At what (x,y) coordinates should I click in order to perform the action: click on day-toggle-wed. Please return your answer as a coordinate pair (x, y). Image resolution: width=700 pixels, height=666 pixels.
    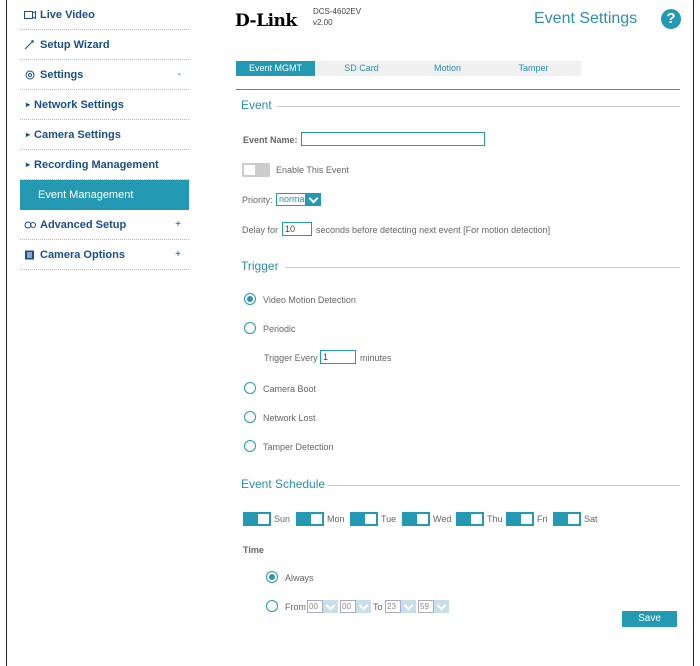
    Looking at the image, I should click on (416, 519).